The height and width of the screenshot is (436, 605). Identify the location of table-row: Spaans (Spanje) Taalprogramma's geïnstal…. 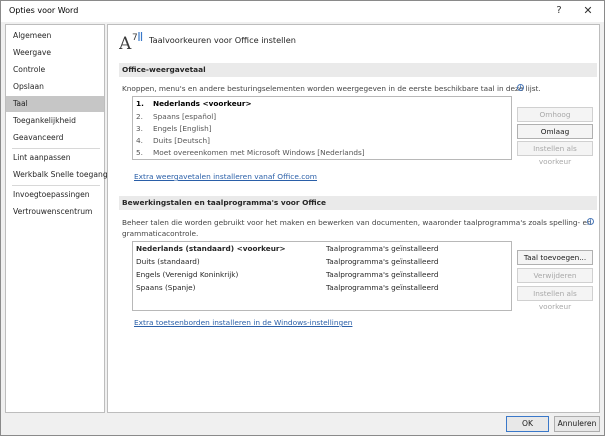
(322, 288).